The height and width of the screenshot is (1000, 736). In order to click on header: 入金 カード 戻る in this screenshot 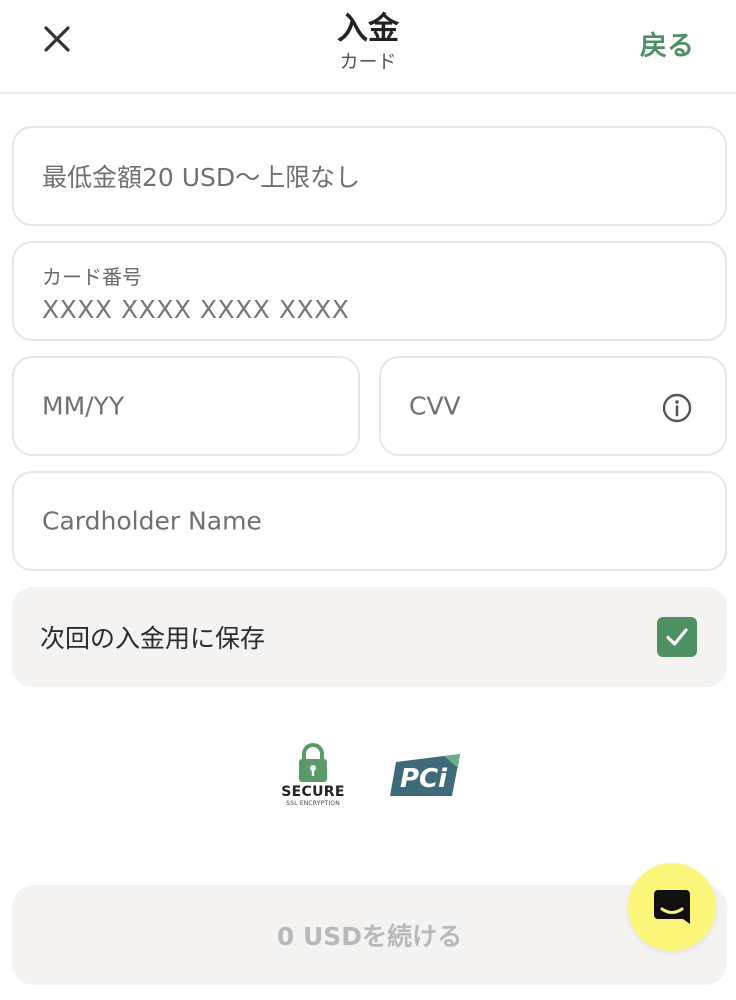, I will do `click(368, 47)`.